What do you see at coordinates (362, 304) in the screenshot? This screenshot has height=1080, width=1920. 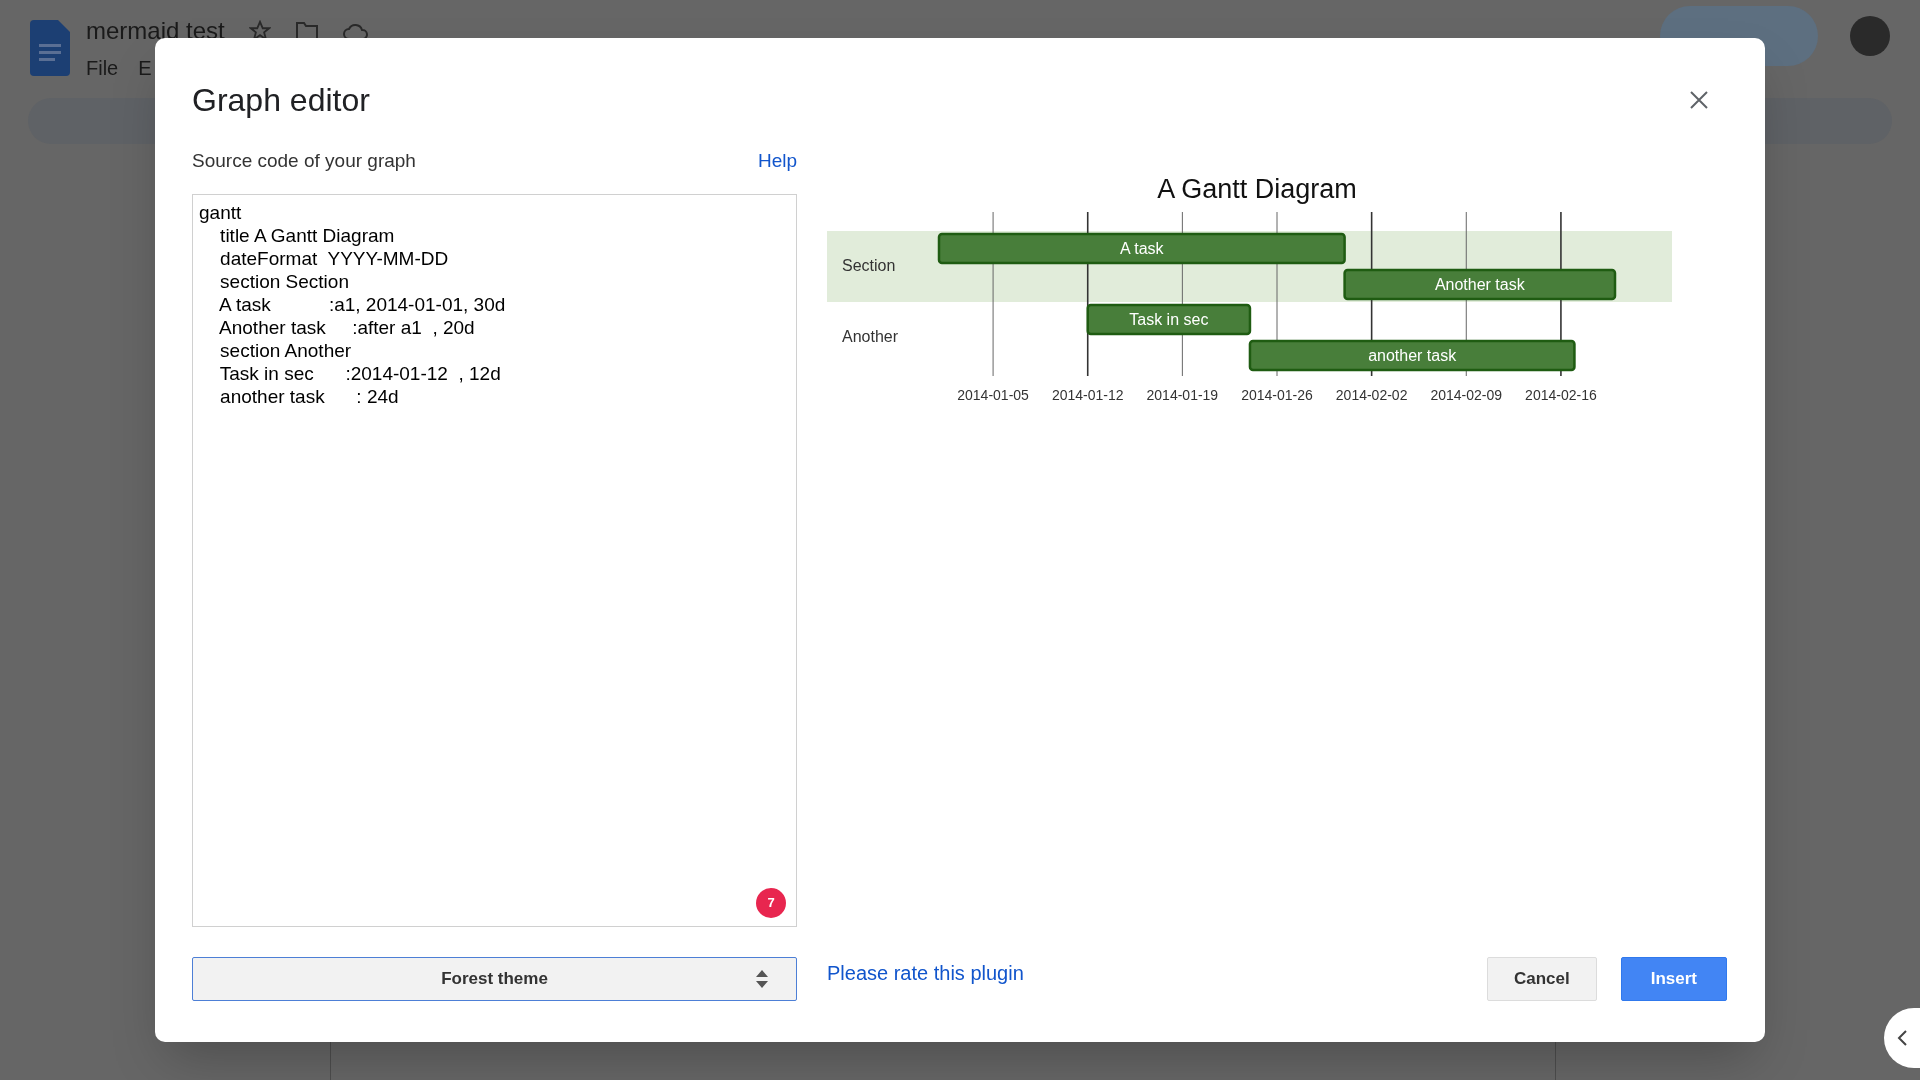 I see `code-line: A task :a1, 2014-01-01, 30d` at bounding box center [362, 304].